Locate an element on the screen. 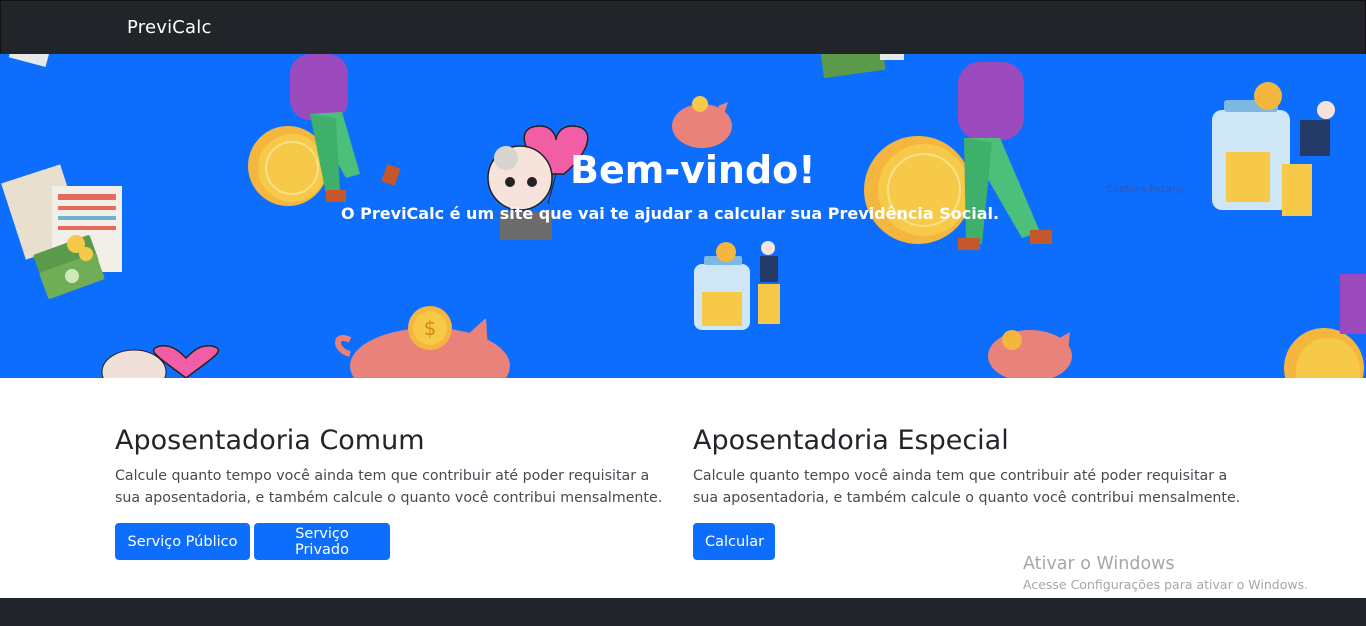 Image resolution: width=1366 pixels, height=626 pixels. section-title: Aposentadoria Especial is located at coordinates (851, 440).